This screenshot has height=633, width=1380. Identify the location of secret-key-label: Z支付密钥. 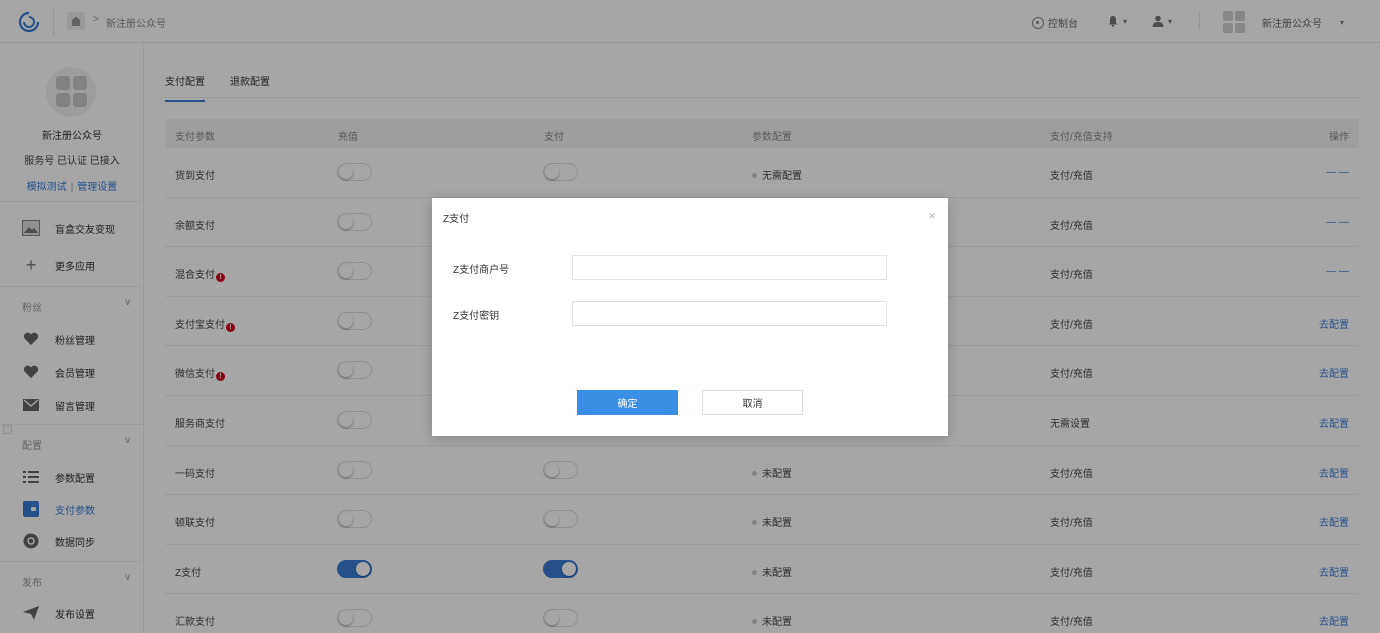
(476, 316).